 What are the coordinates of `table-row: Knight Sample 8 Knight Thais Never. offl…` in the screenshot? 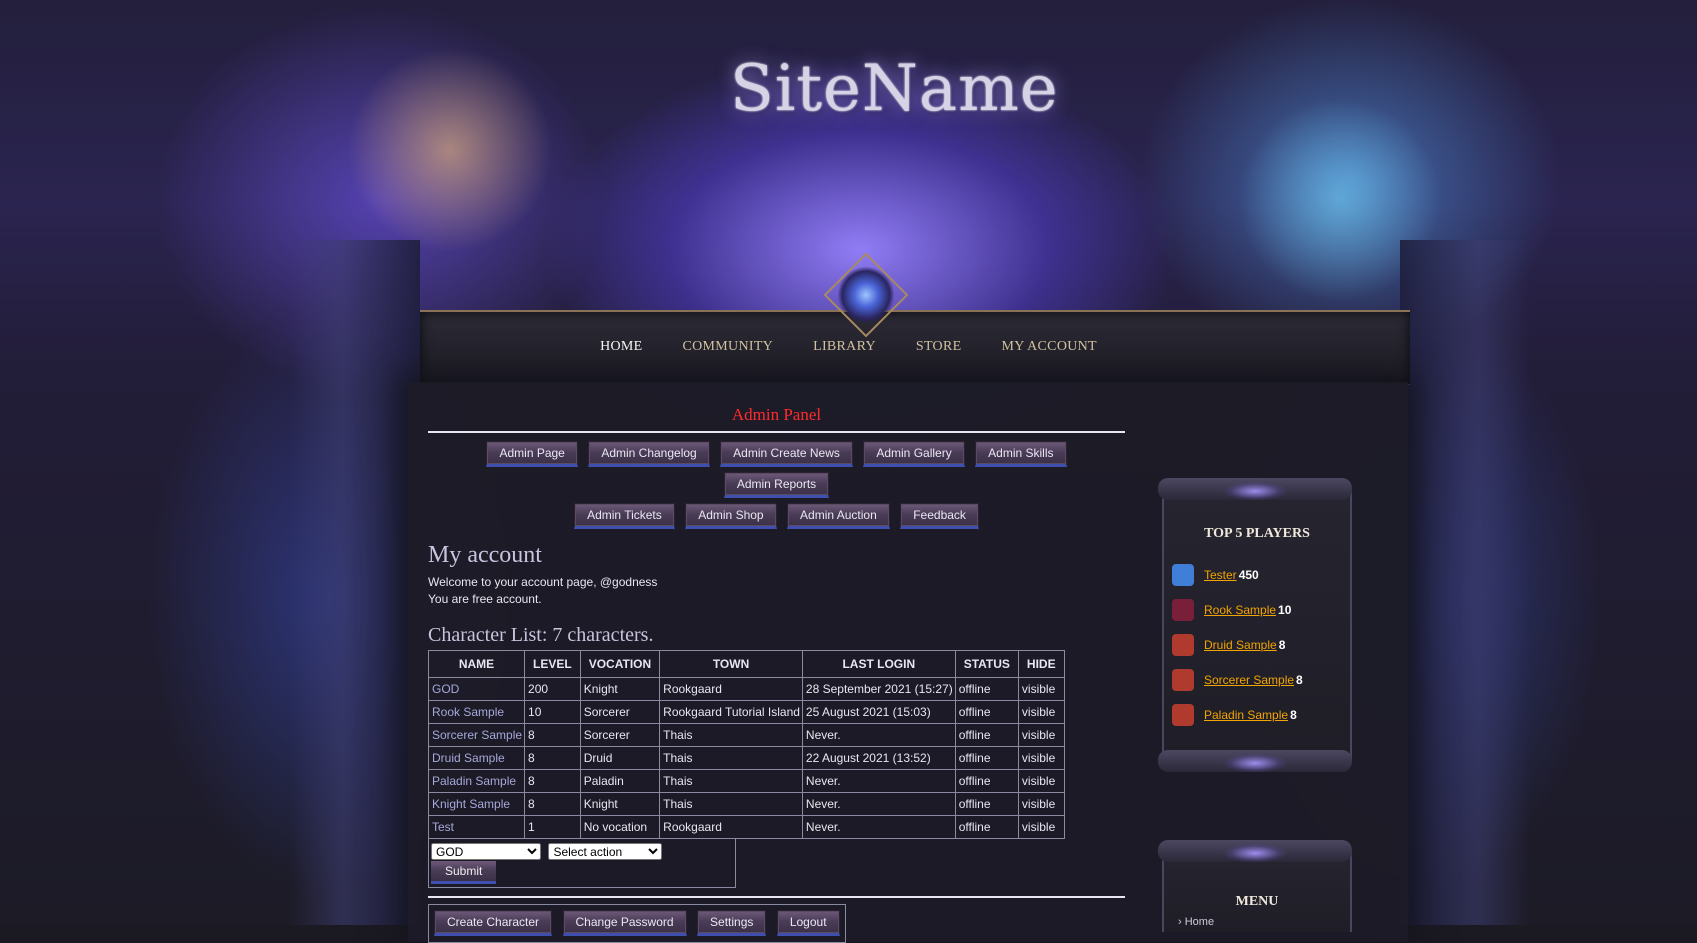 It's located at (746, 804).